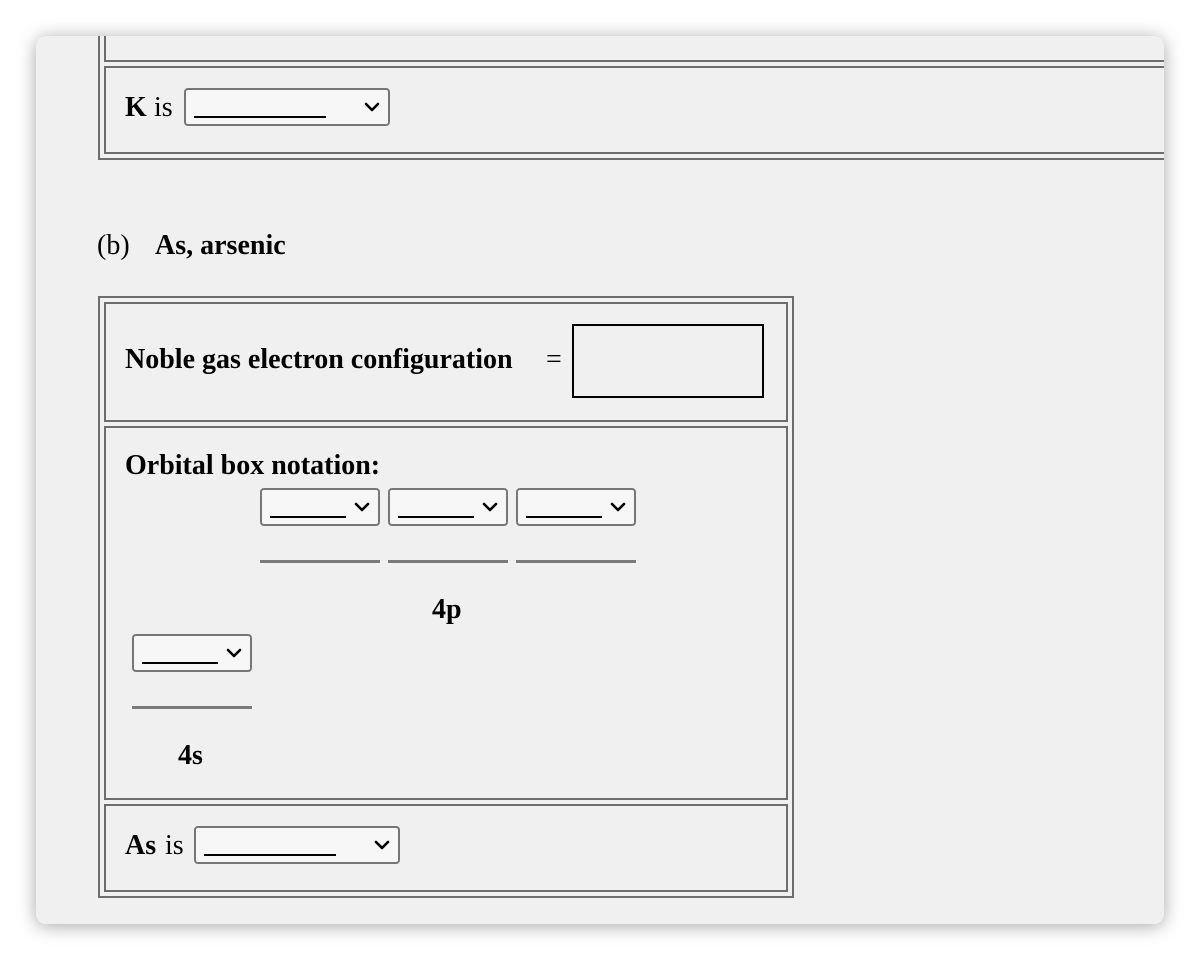  I want to click on part-a-upper-cell, so click(634, 49).